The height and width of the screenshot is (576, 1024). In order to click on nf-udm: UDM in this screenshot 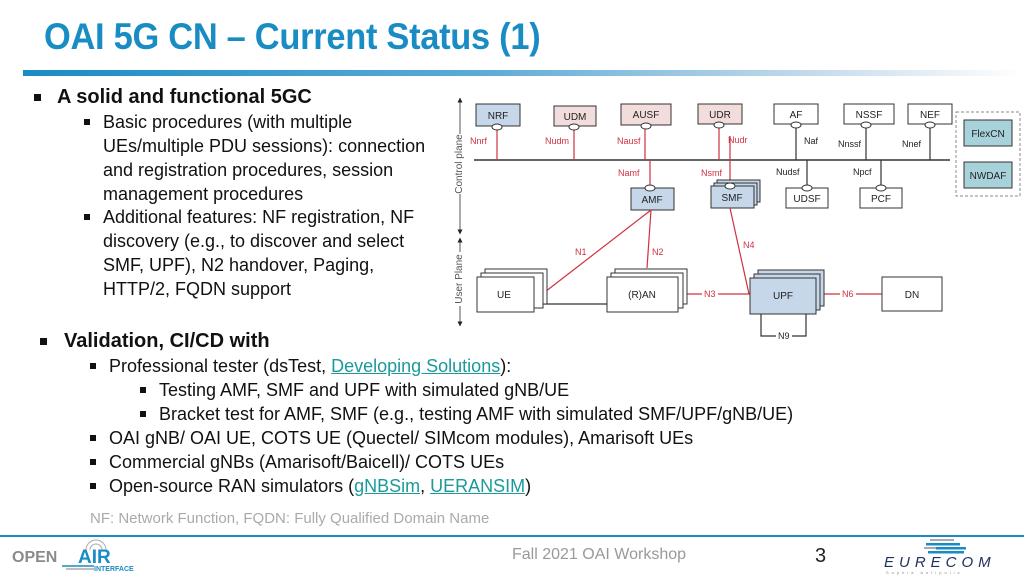, I will do `click(575, 118)`.